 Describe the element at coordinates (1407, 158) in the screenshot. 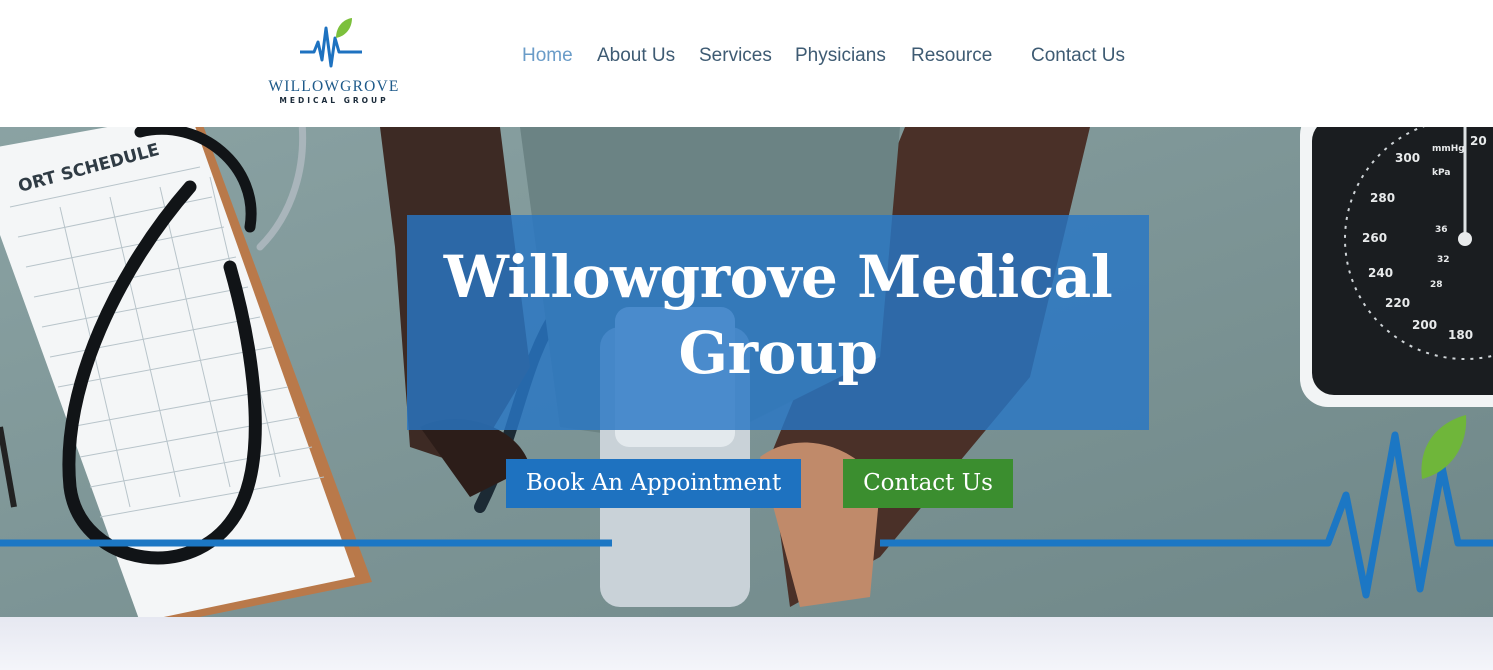

I see `gauge-label: 300` at that location.